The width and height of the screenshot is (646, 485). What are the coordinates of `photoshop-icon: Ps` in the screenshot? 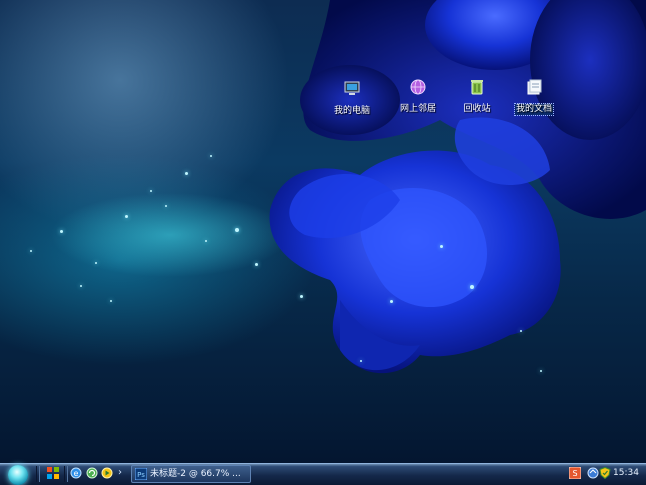 It's located at (141, 474).